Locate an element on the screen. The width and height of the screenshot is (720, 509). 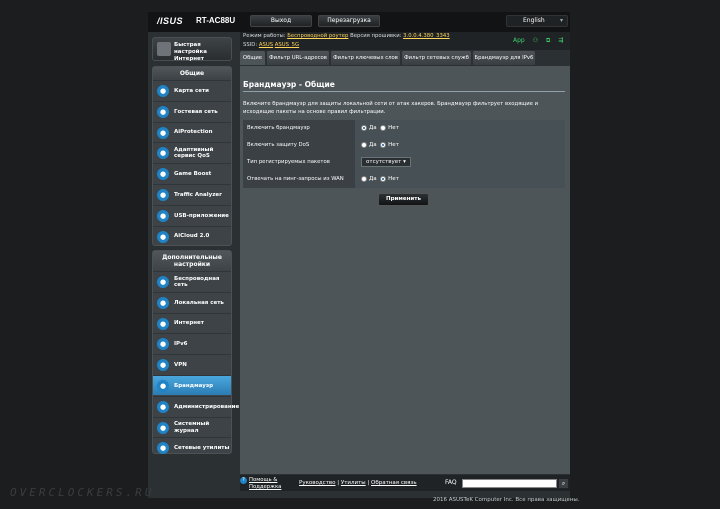
sidebar-item: ● USB-приложение is located at coordinates (192, 214).